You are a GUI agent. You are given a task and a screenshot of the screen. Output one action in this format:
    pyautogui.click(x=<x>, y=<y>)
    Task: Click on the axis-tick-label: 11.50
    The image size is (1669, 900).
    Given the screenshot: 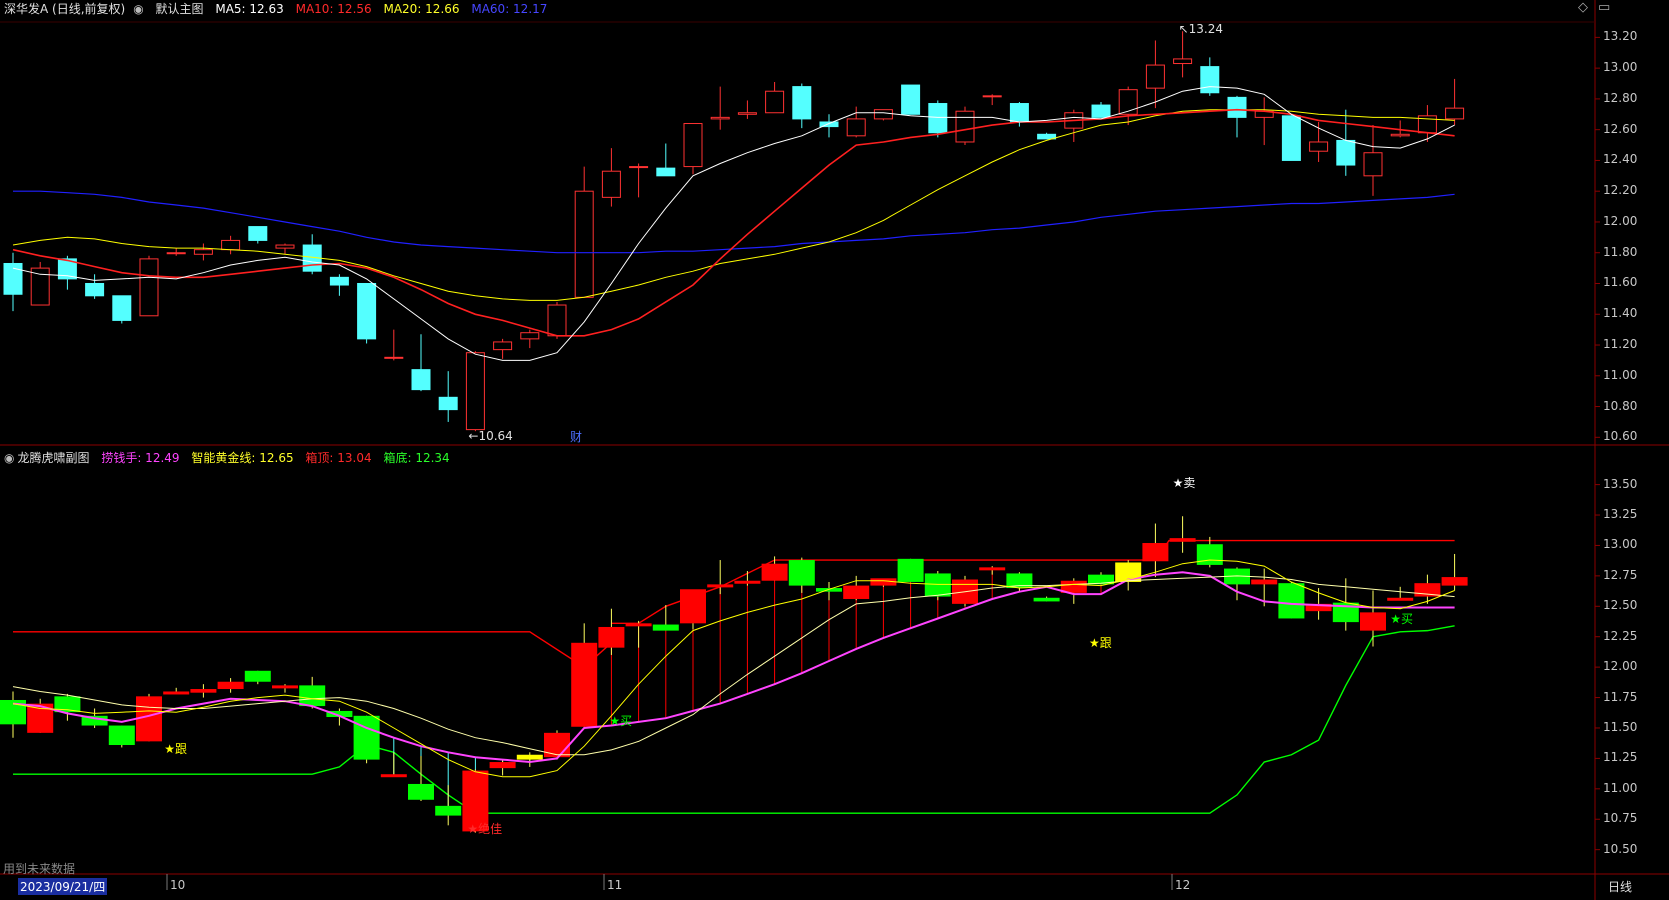 What is the action you would take?
    pyautogui.click(x=1620, y=726)
    